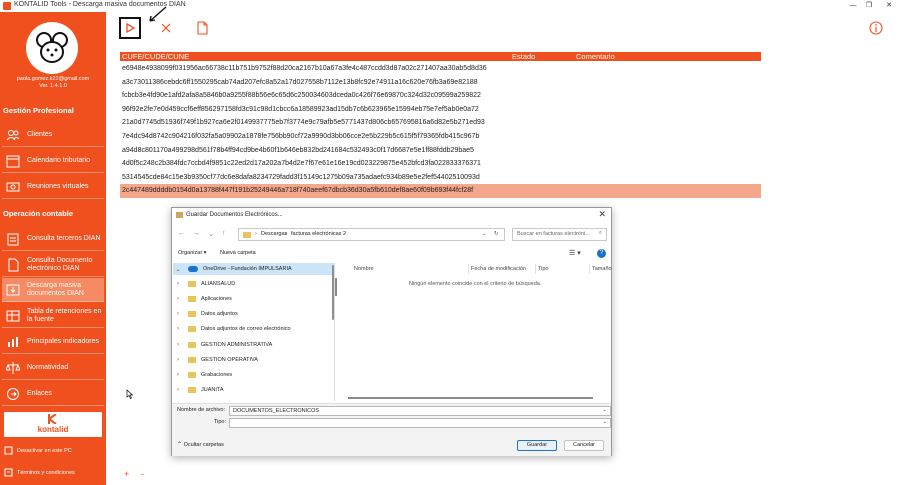 The height and width of the screenshot is (485, 900). I want to click on view-options-icon: ☰ ▾, so click(575, 253).